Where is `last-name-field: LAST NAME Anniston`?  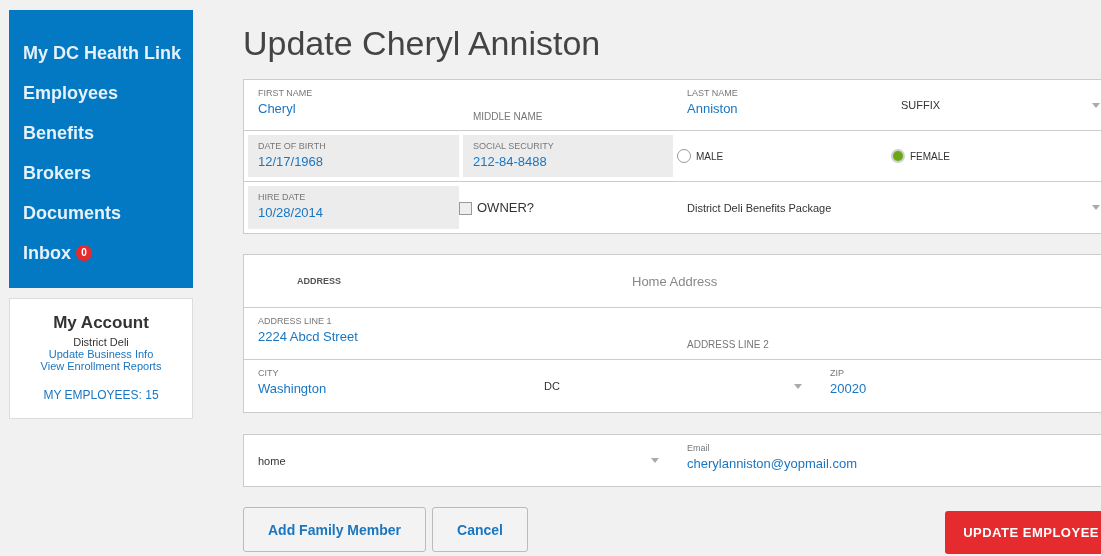
last-name-field: LAST NAME Anniston is located at coordinates (780, 105).